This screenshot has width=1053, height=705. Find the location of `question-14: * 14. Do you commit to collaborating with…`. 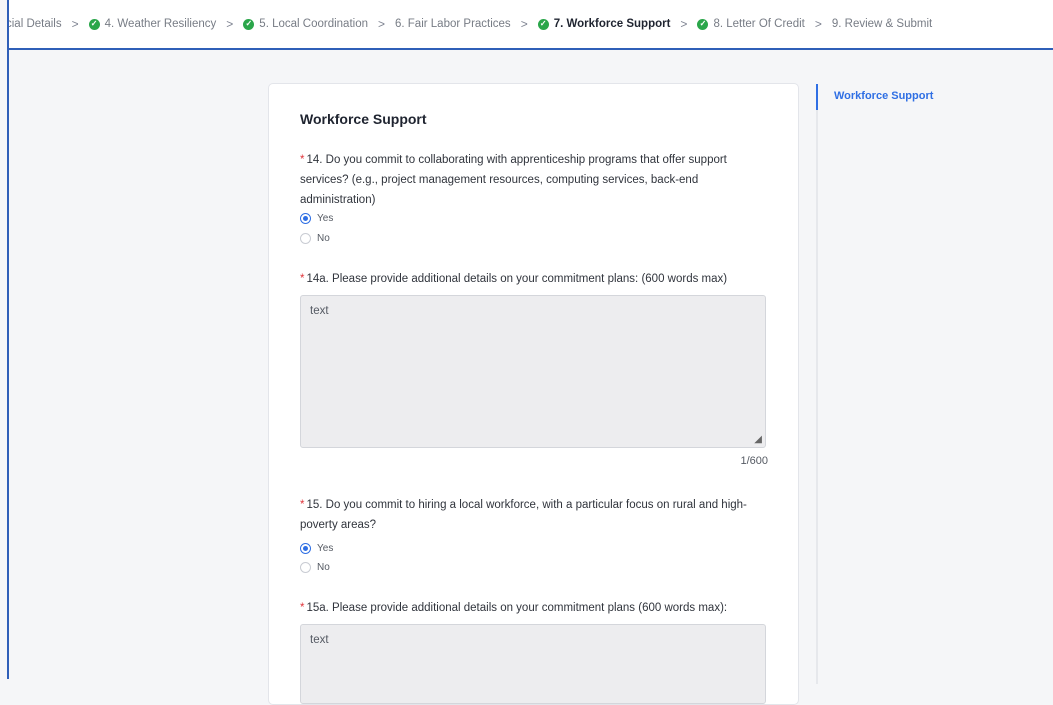

question-14: * 14. Do you commit to collaborating with… is located at coordinates (525, 180).